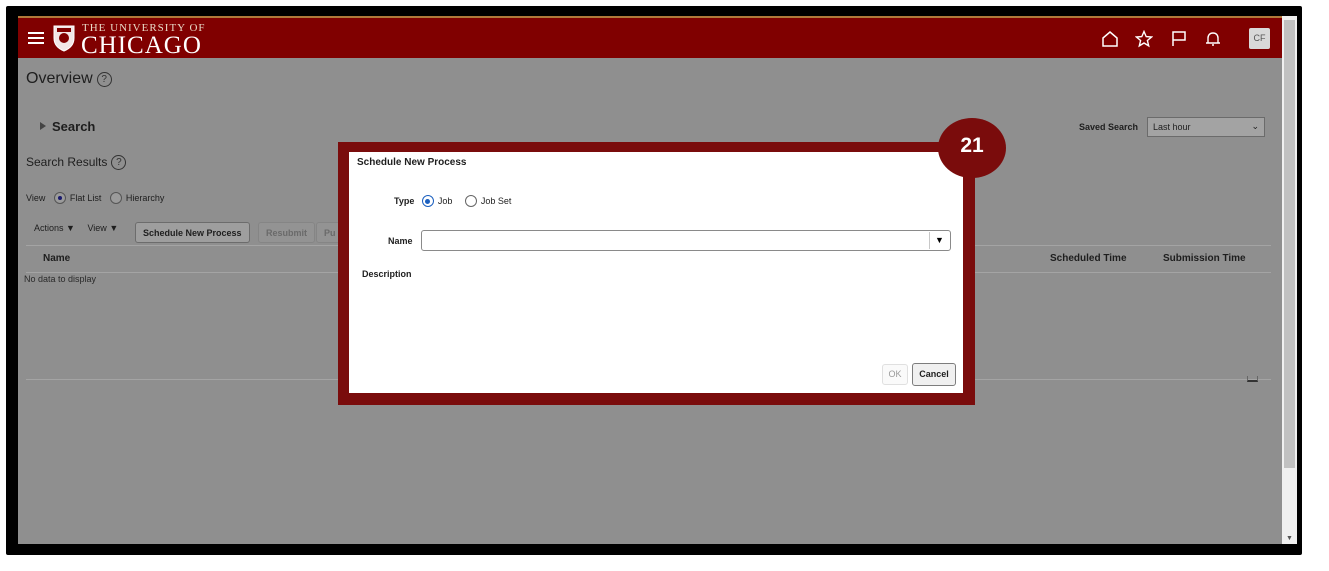  What do you see at coordinates (1110, 39) in the screenshot?
I see `home-icon` at bounding box center [1110, 39].